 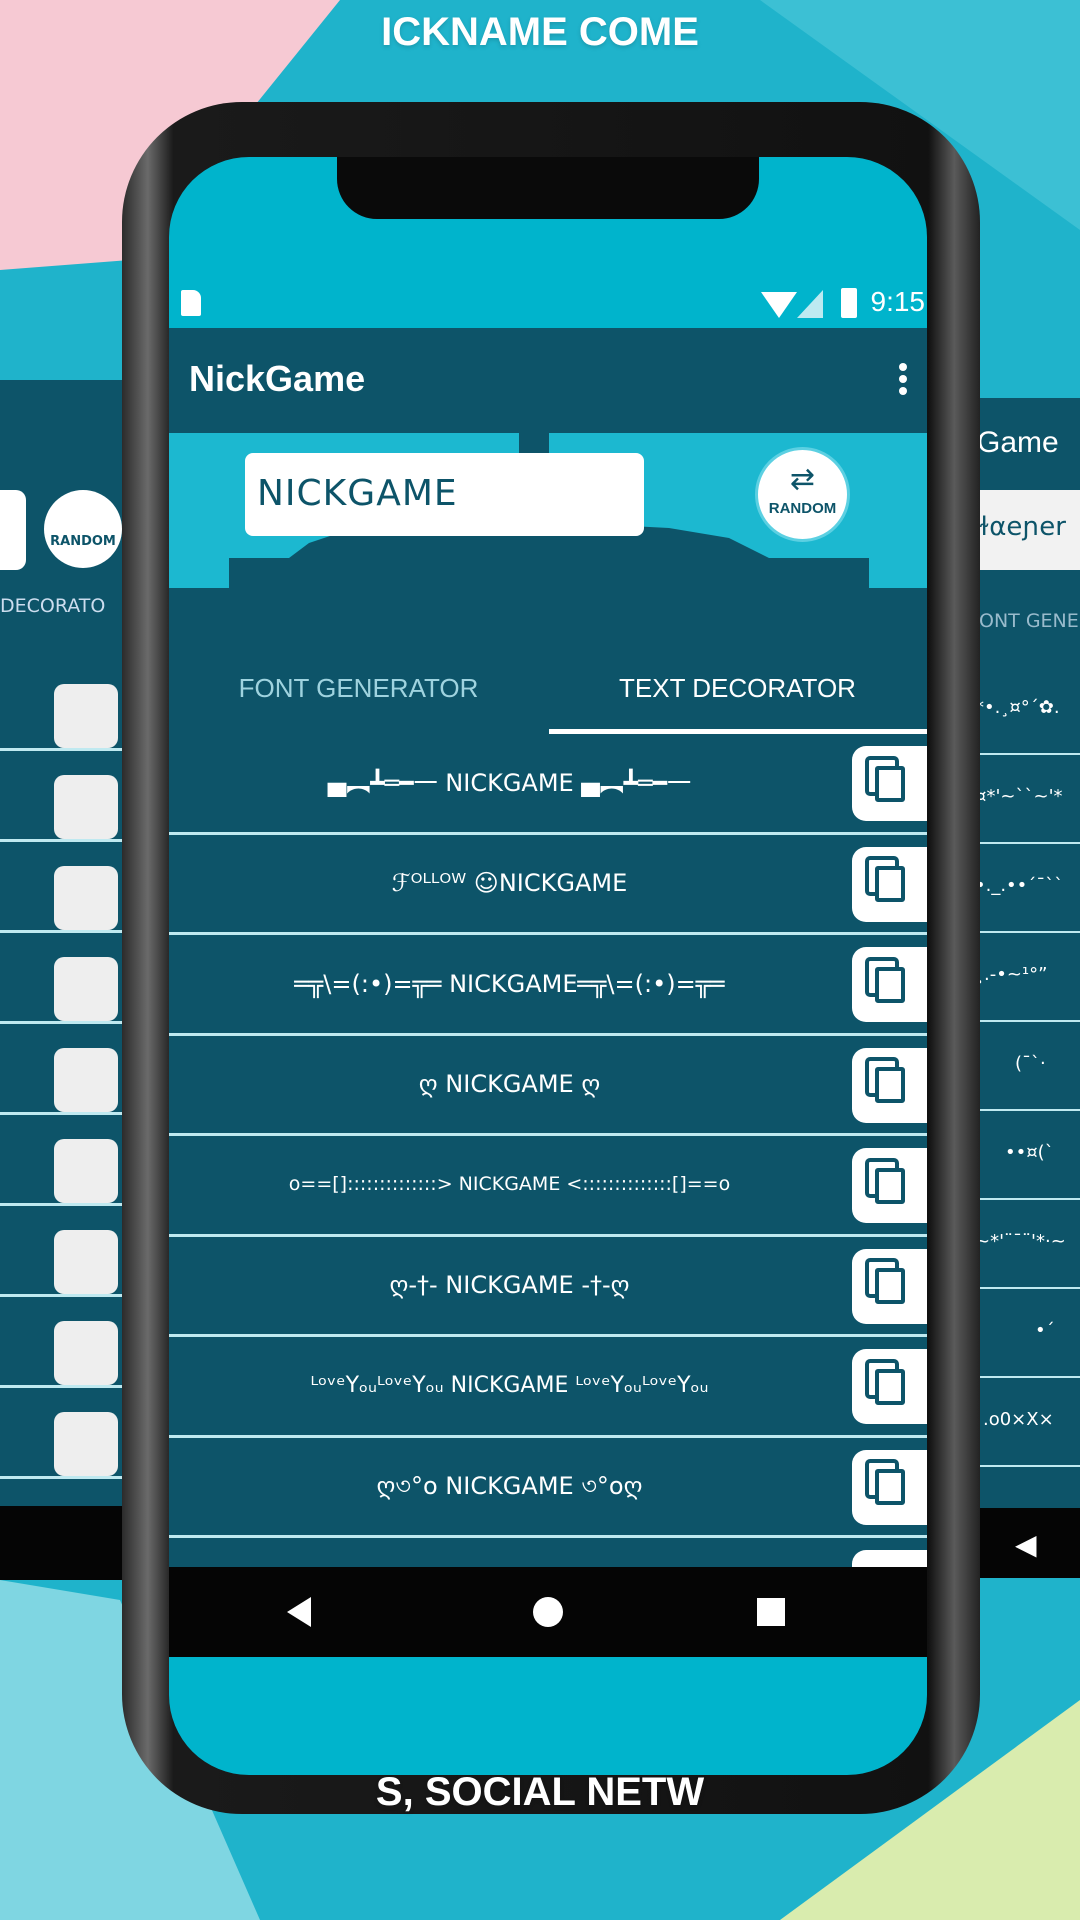 I want to click on list-item-partial, so click(x=548, y=1552).